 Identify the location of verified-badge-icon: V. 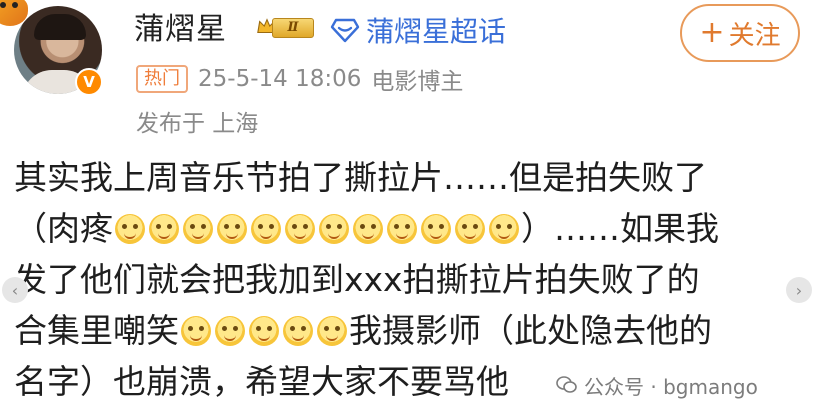
(89, 82).